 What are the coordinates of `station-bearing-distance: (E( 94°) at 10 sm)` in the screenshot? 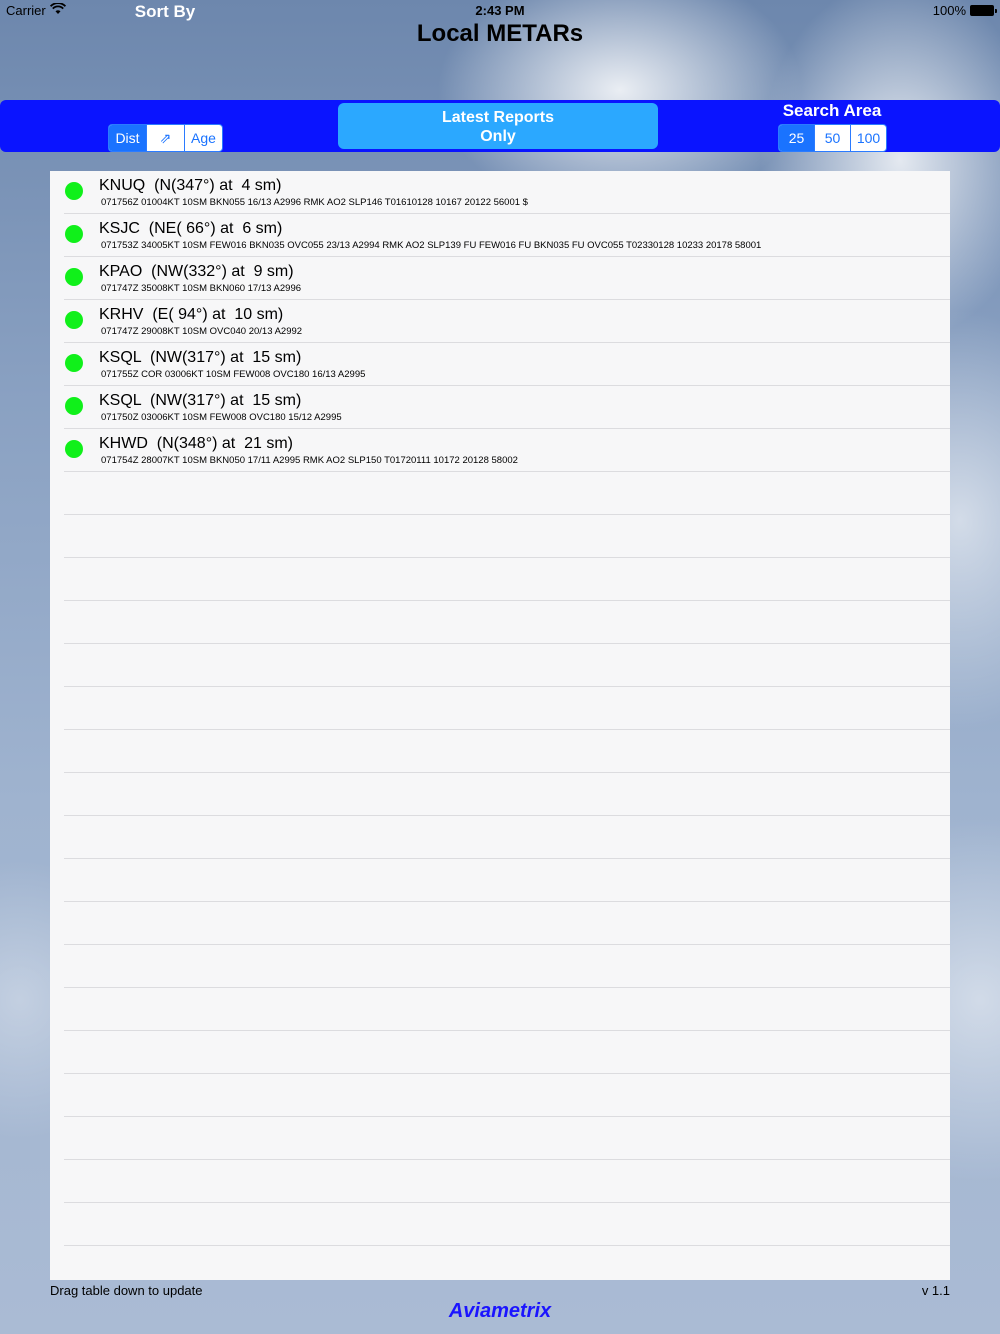 It's located at (218, 314).